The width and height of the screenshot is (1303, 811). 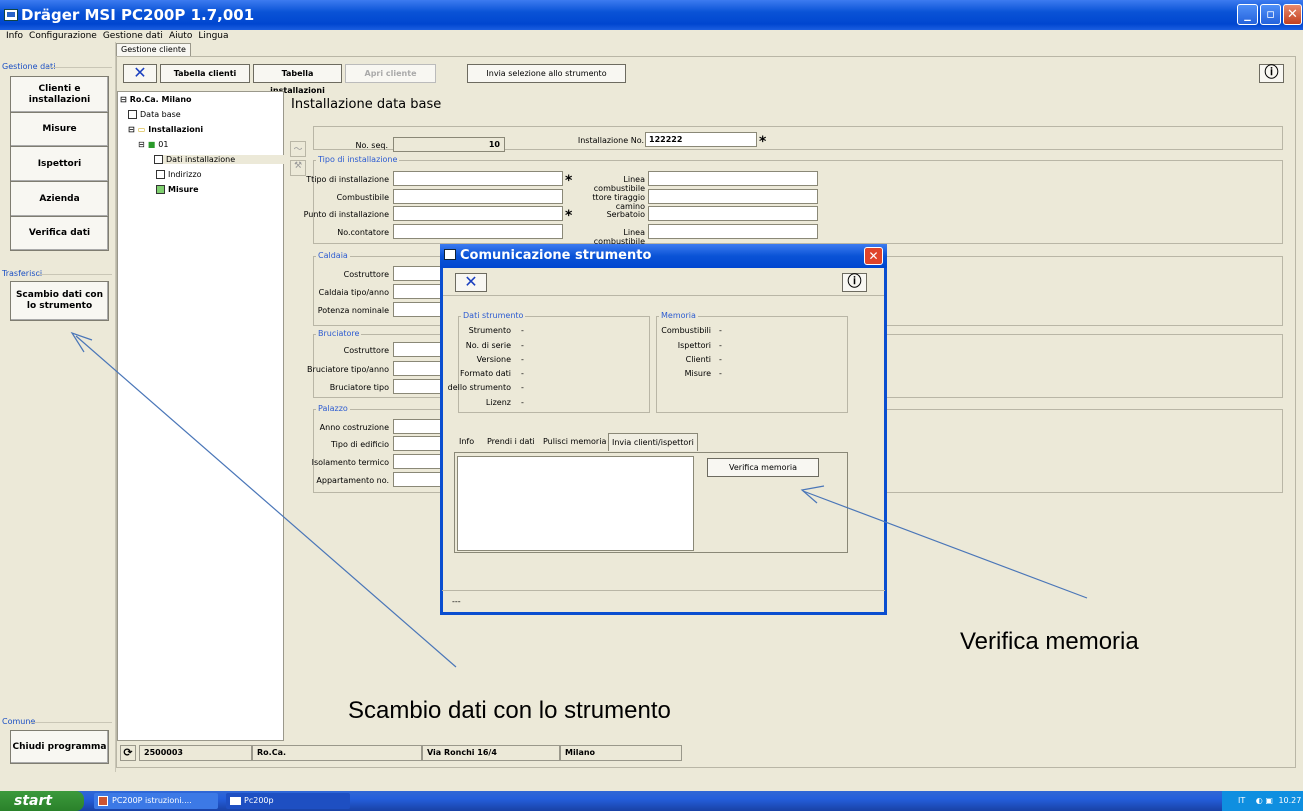 I want to click on clock: 10.27, so click(x=1290, y=800).